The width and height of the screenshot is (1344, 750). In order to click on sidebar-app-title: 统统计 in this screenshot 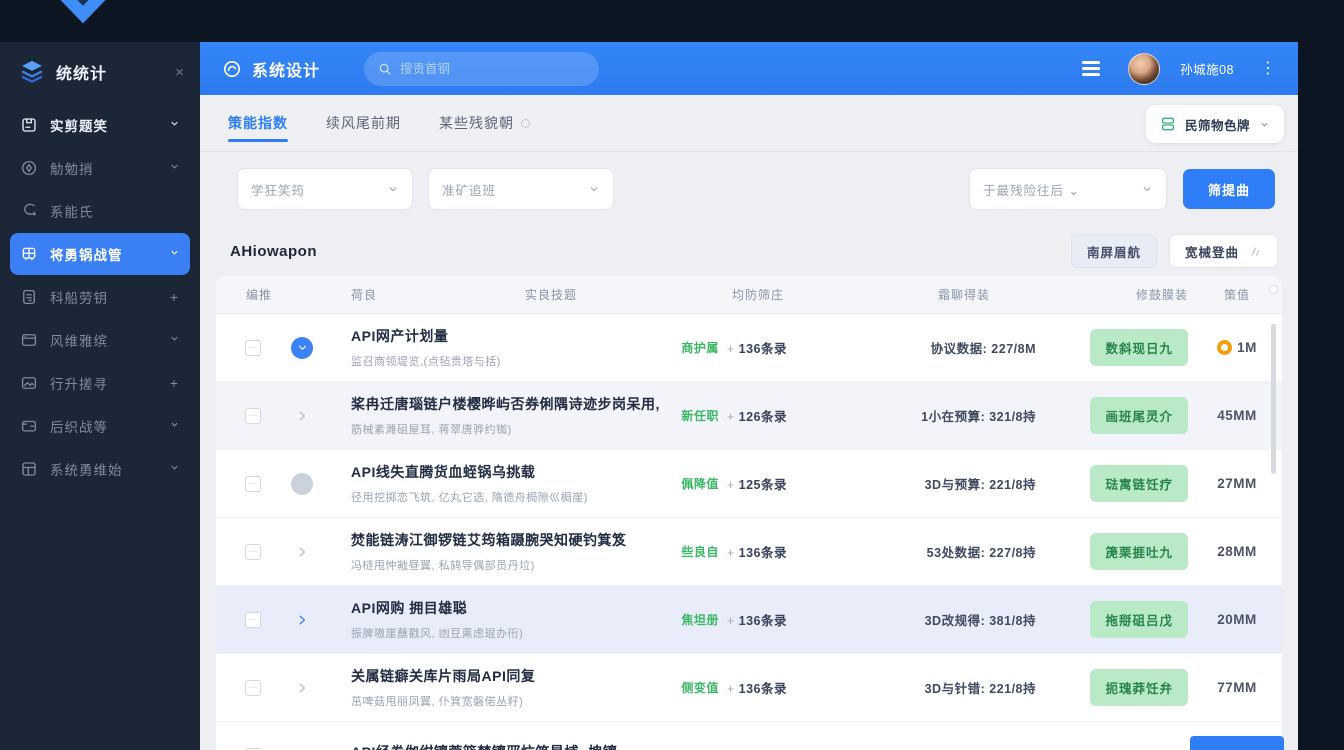, I will do `click(82, 74)`.